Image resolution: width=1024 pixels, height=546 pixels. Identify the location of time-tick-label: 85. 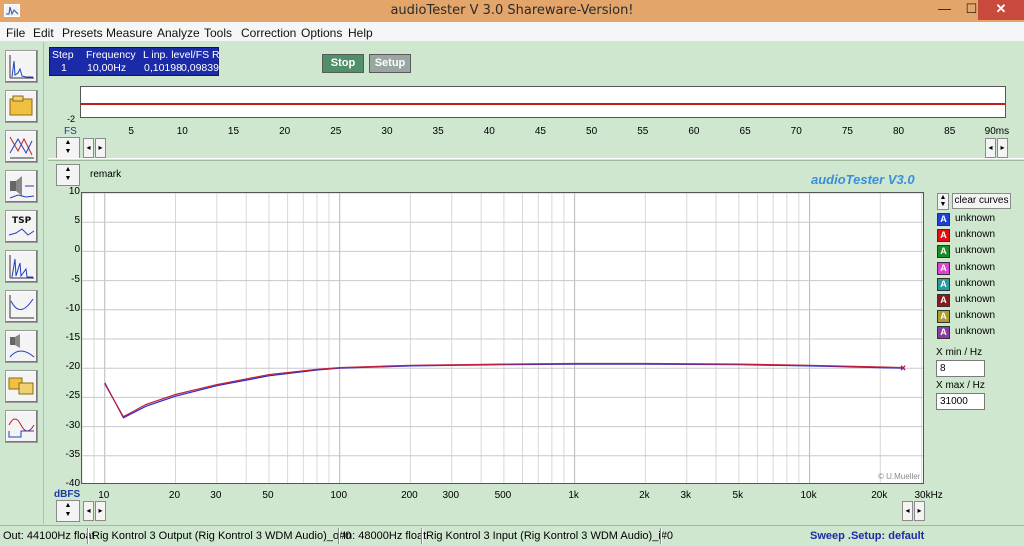
(950, 131).